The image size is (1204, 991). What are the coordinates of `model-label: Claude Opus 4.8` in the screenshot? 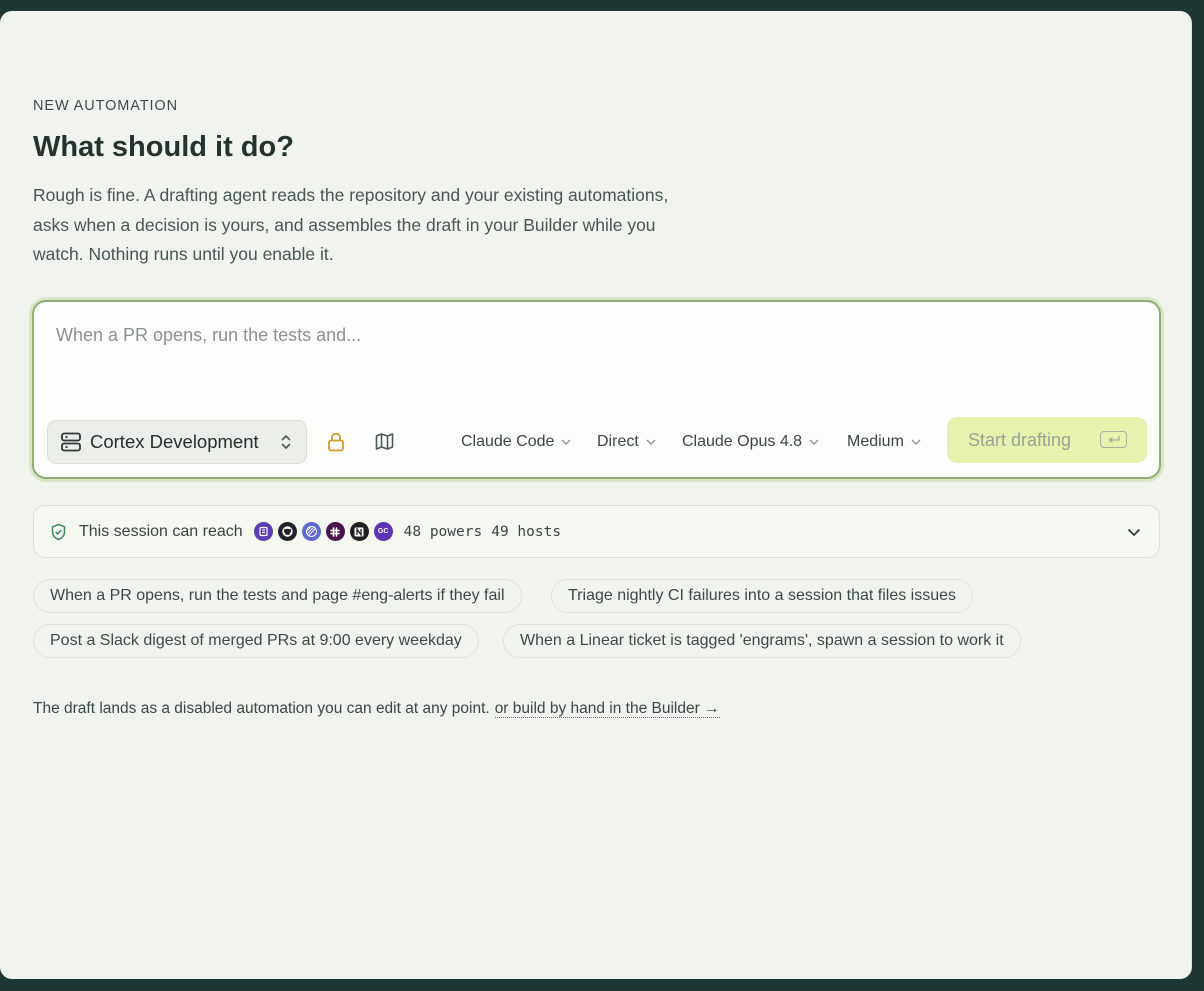 It's located at (742, 441).